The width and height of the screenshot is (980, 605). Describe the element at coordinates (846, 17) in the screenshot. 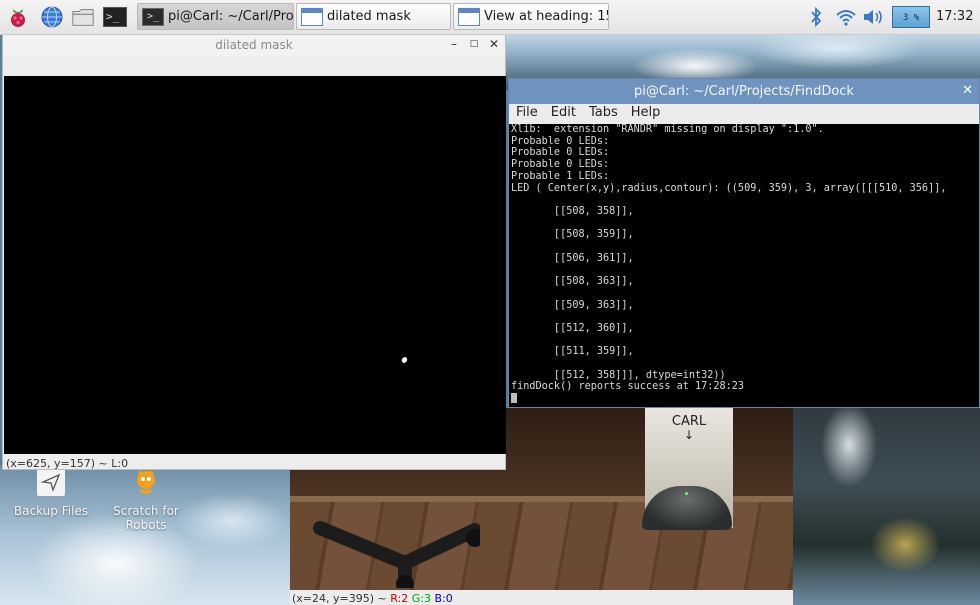

I see `wifi-icon` at that location.